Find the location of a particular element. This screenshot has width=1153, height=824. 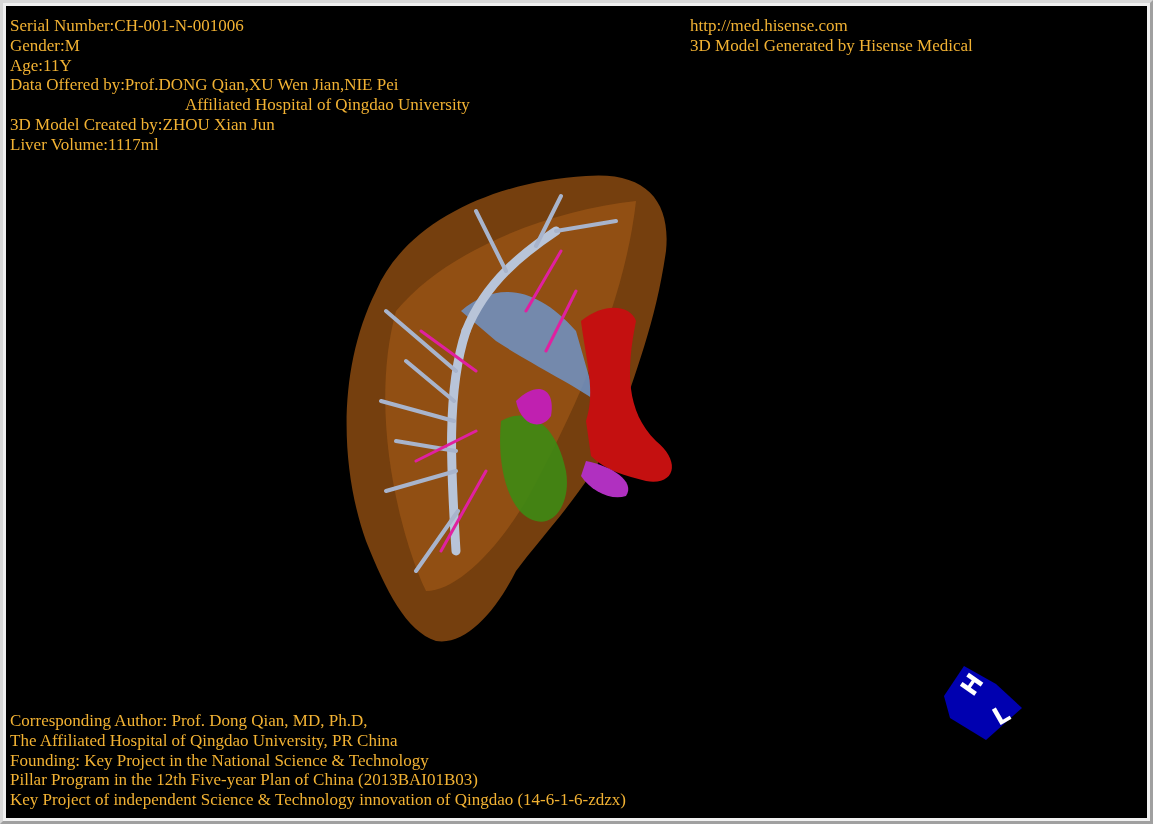

credit-text: Corresponding Author: Prof. Dong Qian, MD, Ph.D, is located at coordinates (189, 721).